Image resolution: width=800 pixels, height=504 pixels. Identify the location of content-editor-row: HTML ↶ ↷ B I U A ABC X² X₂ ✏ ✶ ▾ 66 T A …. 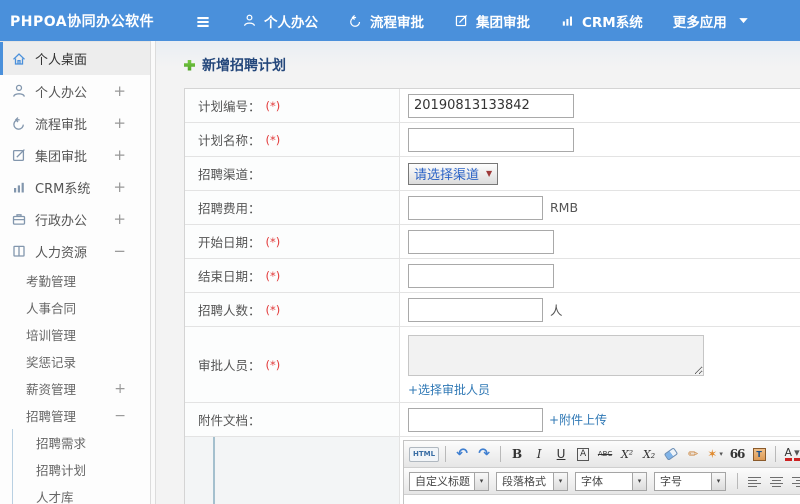
(492, 470).